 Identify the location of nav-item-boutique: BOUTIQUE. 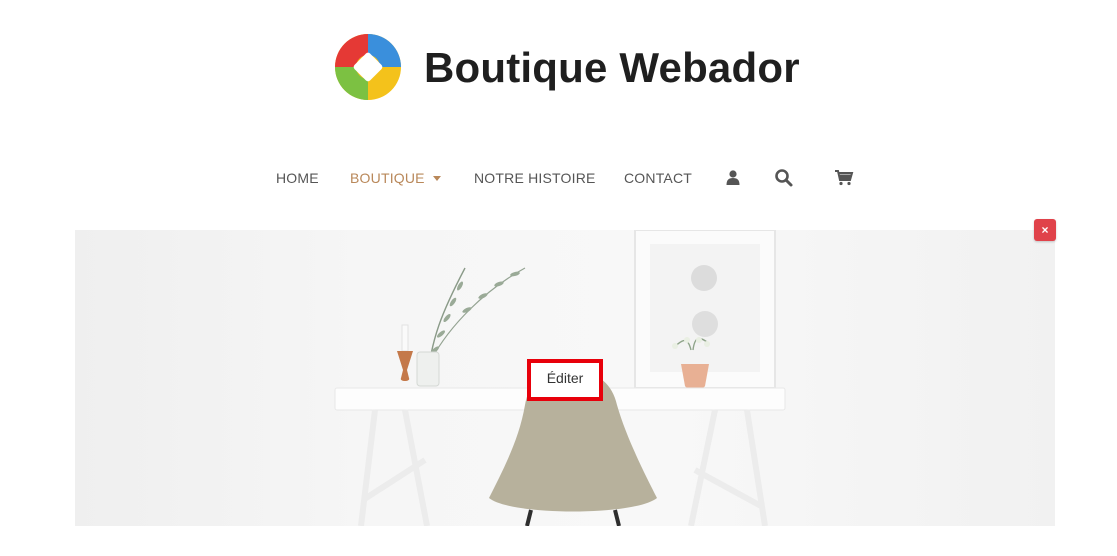
(395, 178).